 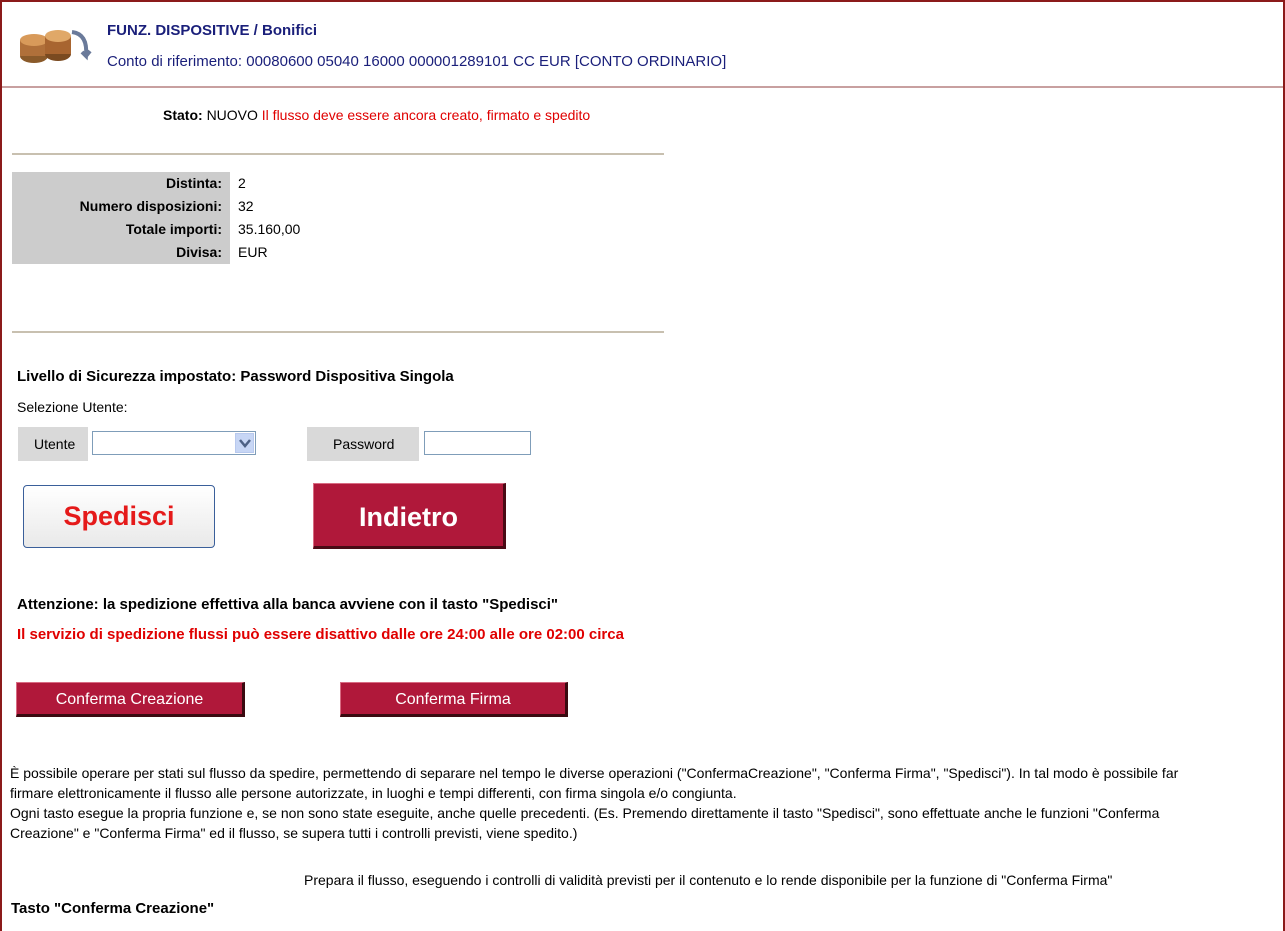 What do you see at coordinates (363, 444) in the screenshot?
I see `password-label: Password` at bounding box center [363, 444].